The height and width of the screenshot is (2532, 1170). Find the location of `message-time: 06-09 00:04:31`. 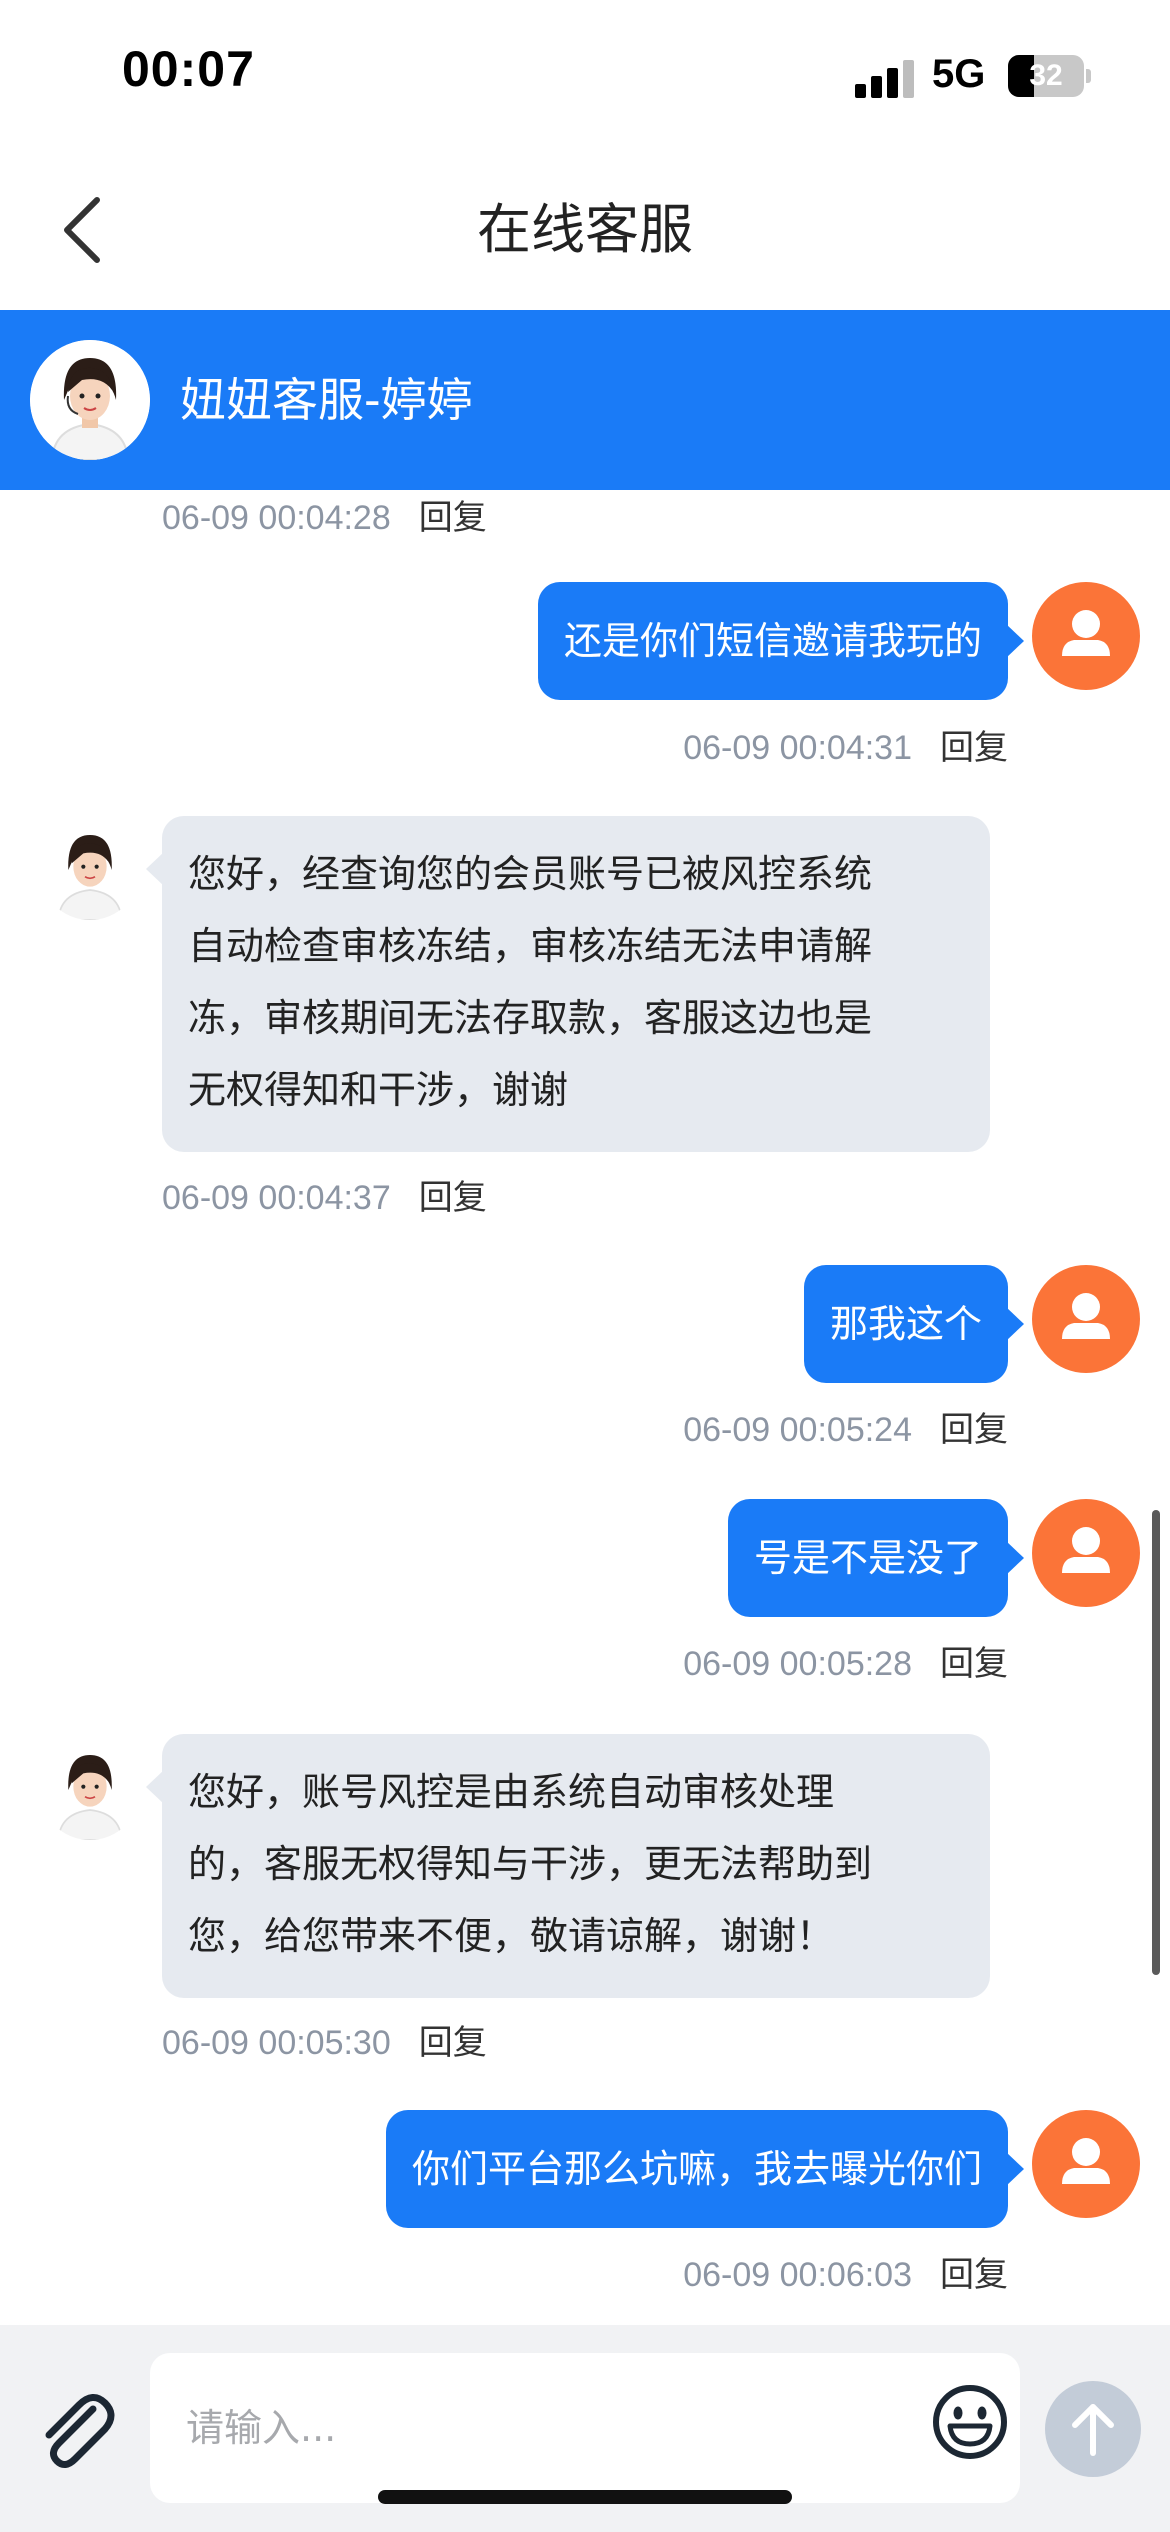

message-time: 06-09 00:04:31 is located at coordinates (797, 748).